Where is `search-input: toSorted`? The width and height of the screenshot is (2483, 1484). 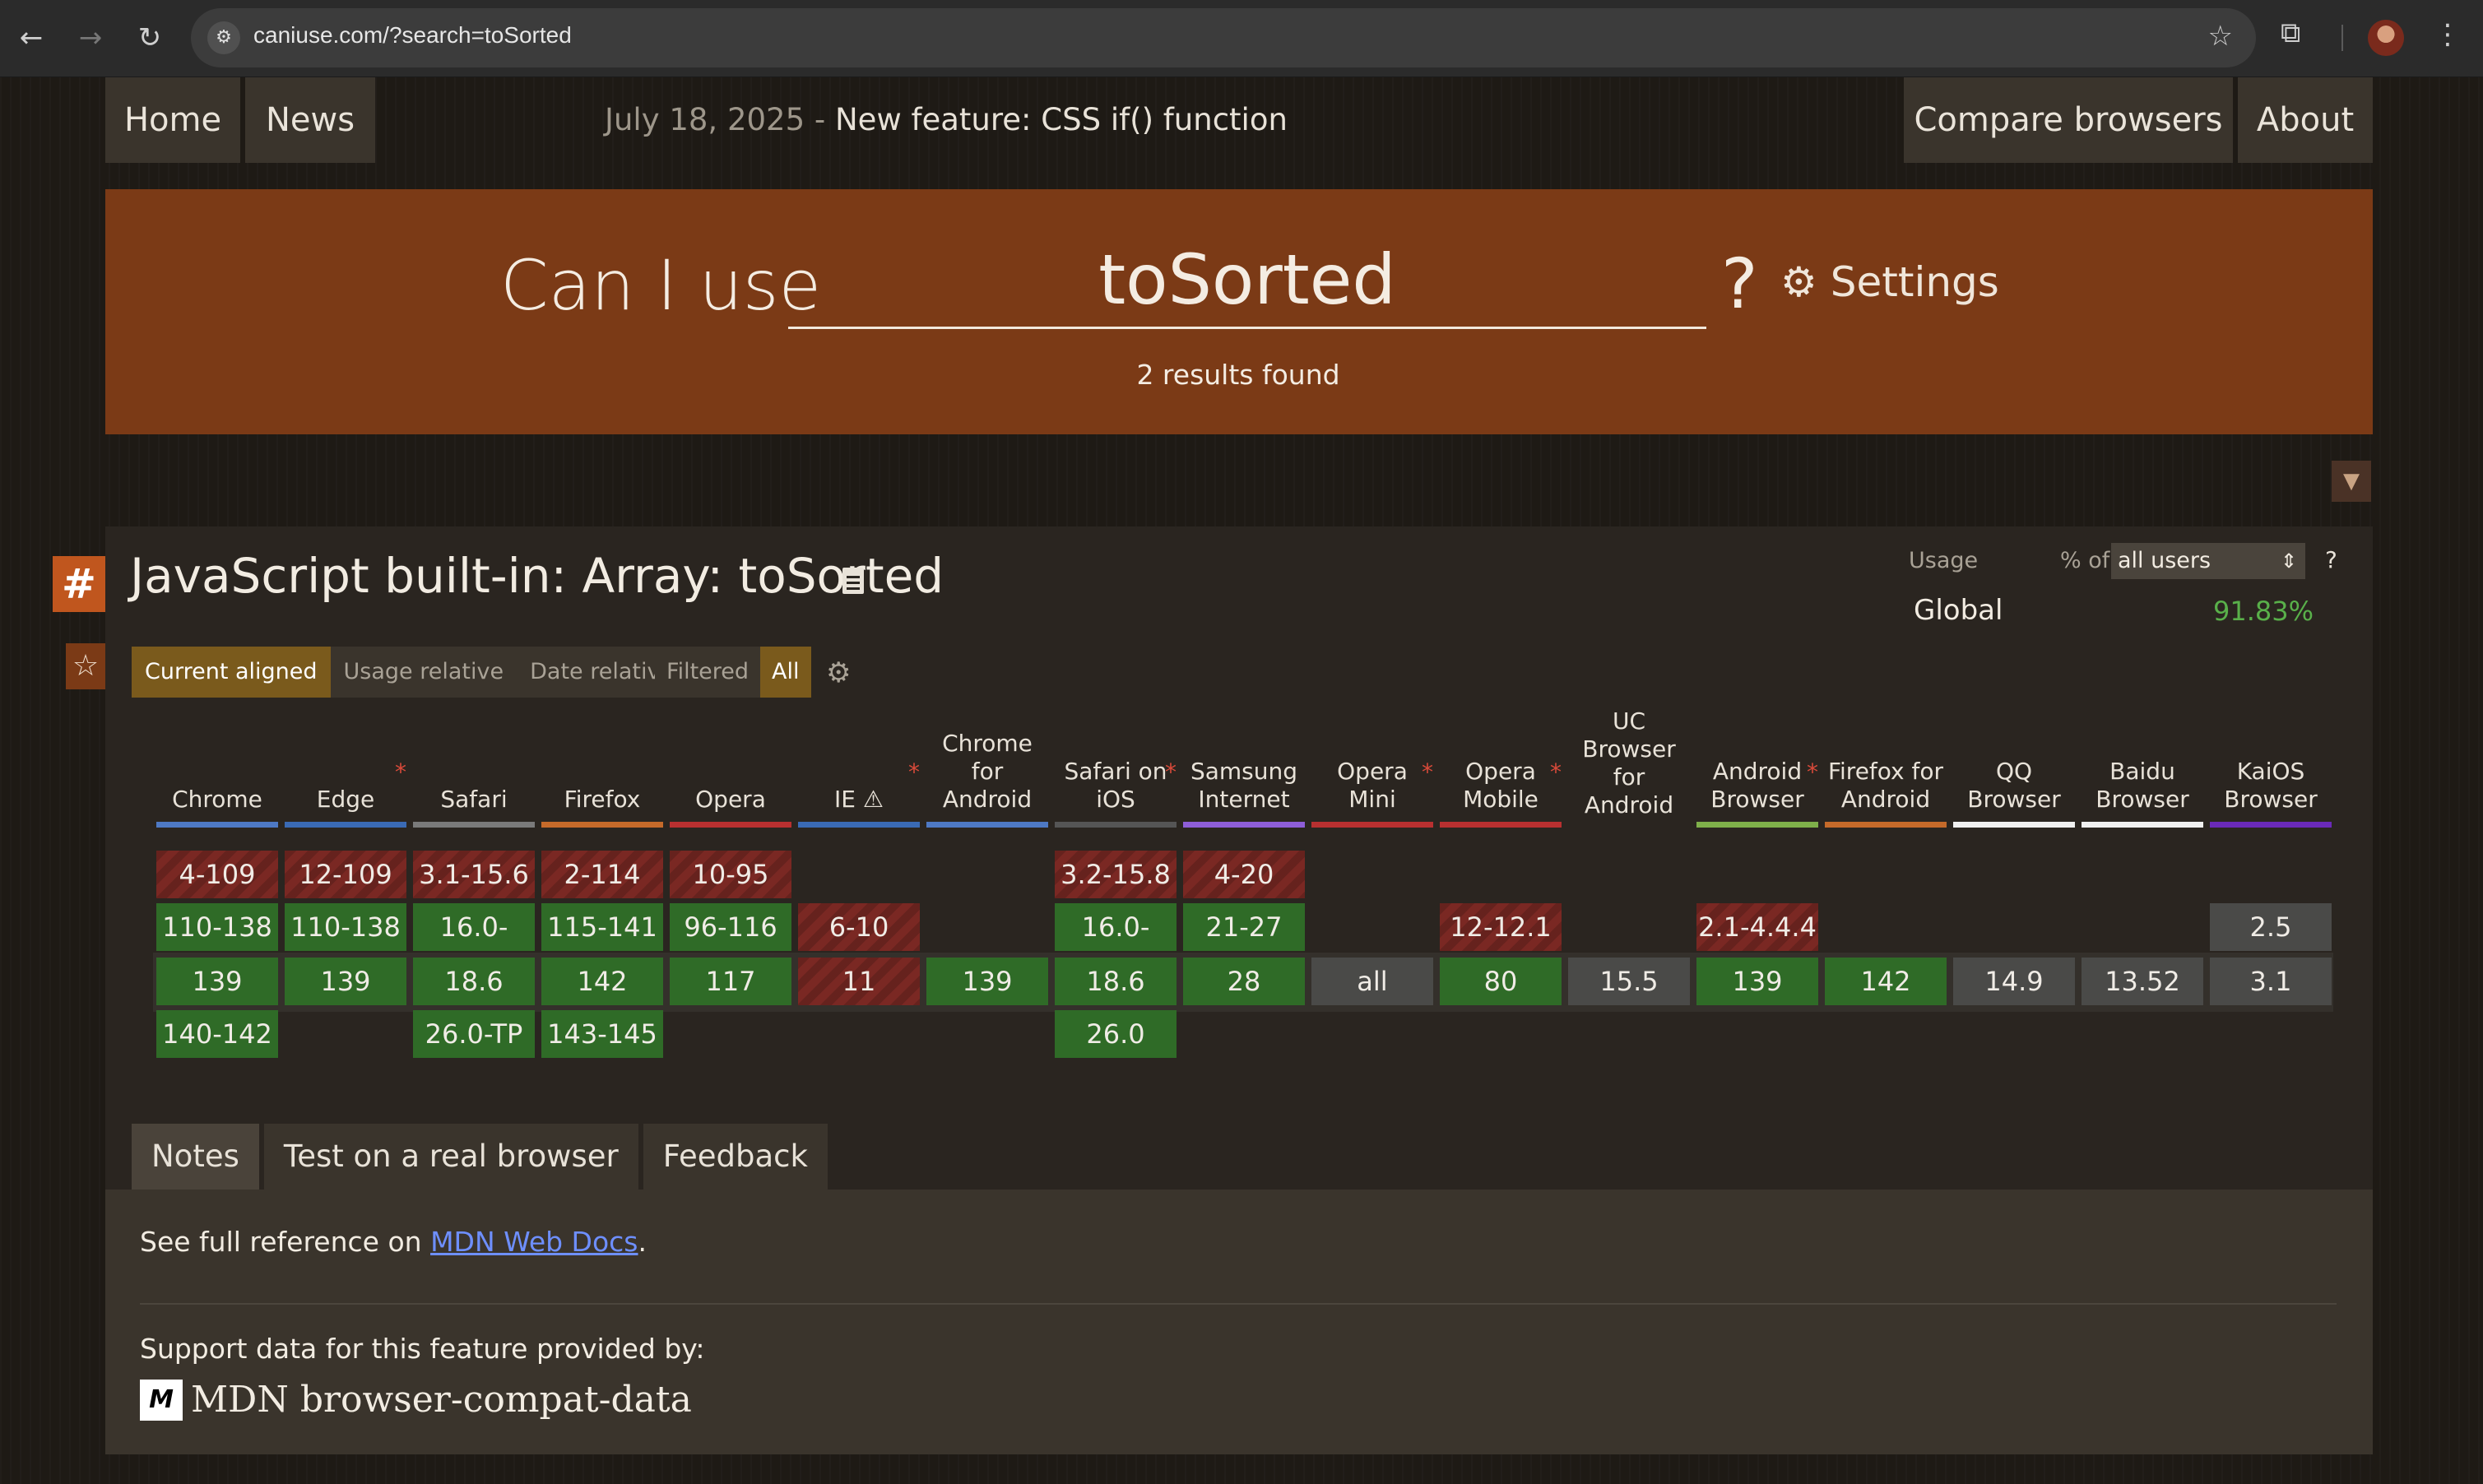
search-input: toSorted is located at coordinates (1247, 283).